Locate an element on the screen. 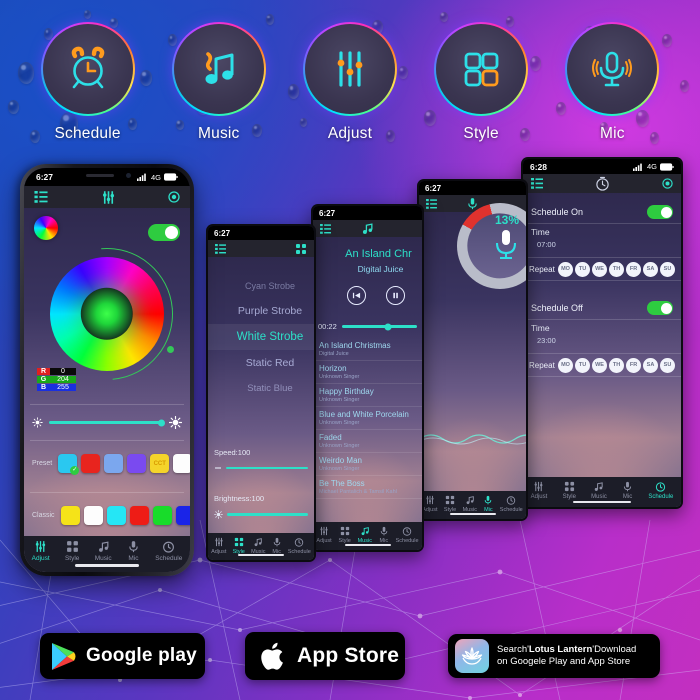 This screenshot has height=700, width=700. color-wheel-container is located at coordinates (107, 314).